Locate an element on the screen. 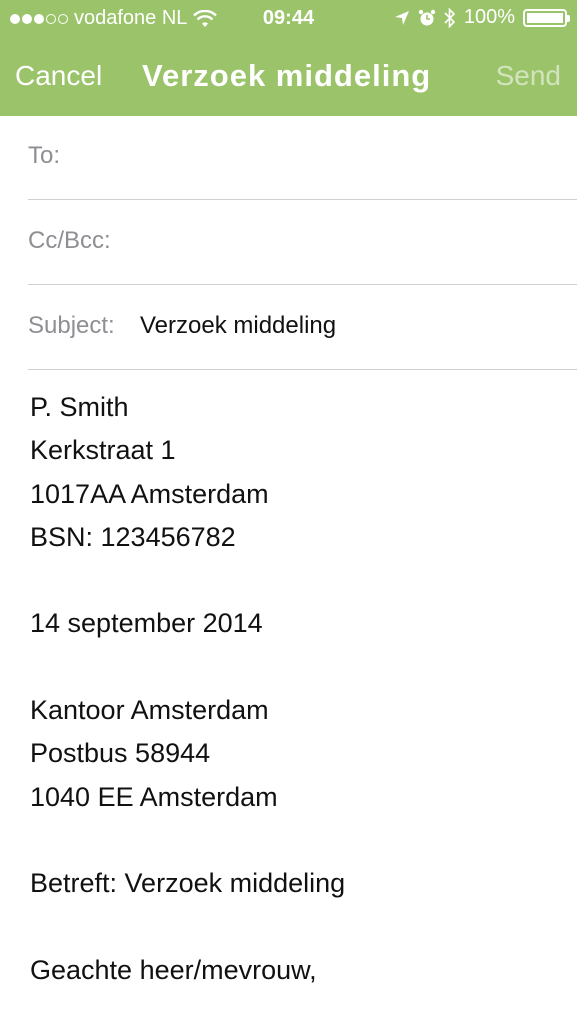  subject-label: Subject: is located at coordinates (71, 325).